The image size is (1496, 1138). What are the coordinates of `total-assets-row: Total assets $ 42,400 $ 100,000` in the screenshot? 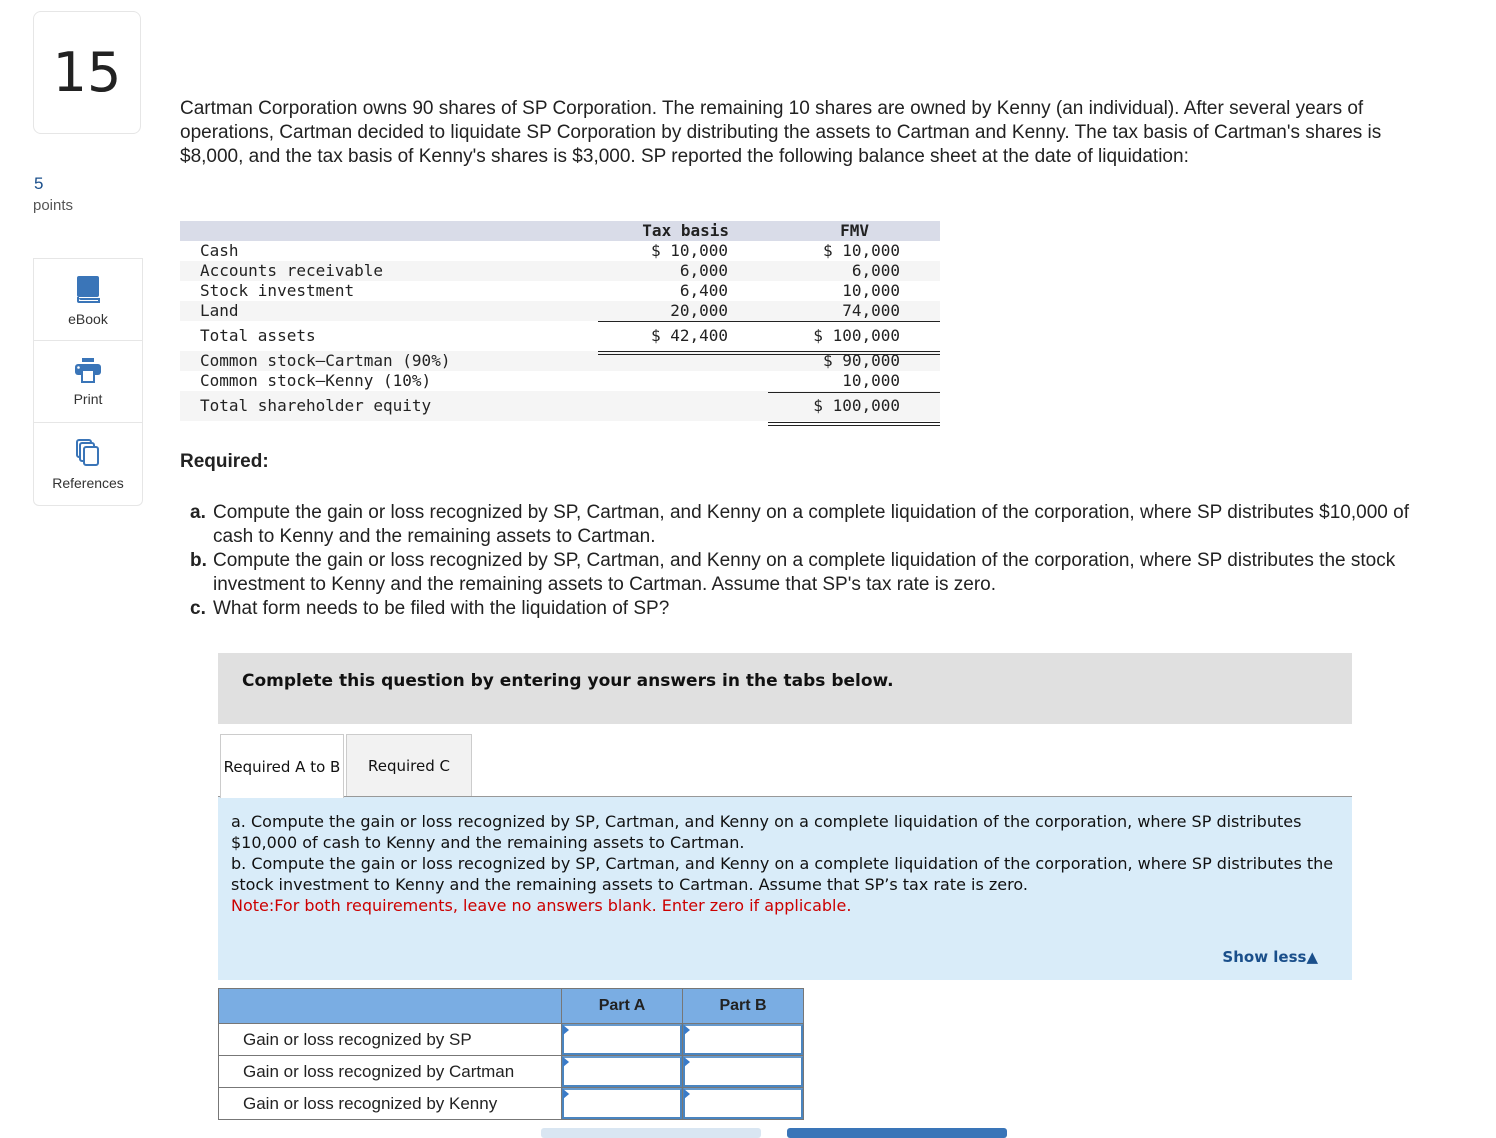 It's located at (560, 336).